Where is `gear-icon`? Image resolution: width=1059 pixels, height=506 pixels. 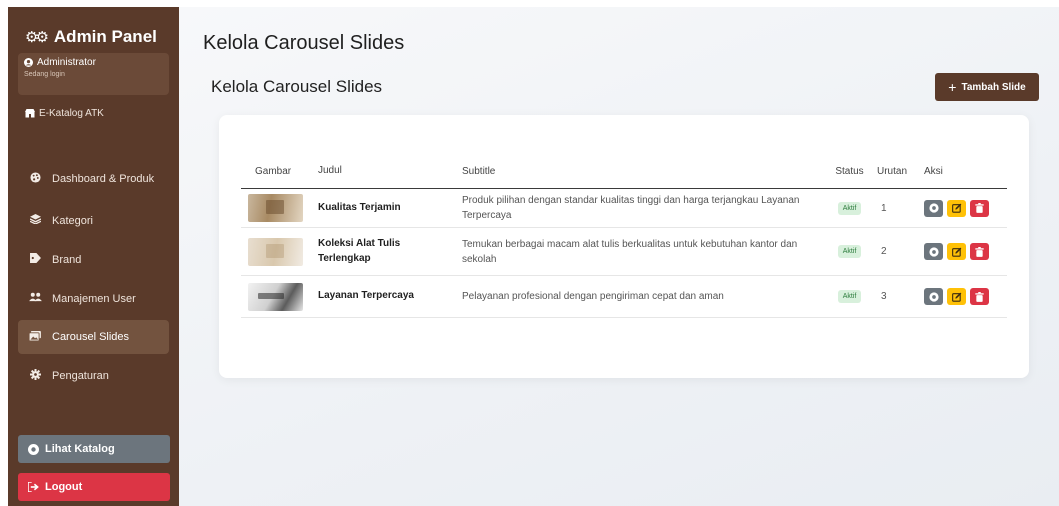 gear-icon is located at coordinates (35, 375).